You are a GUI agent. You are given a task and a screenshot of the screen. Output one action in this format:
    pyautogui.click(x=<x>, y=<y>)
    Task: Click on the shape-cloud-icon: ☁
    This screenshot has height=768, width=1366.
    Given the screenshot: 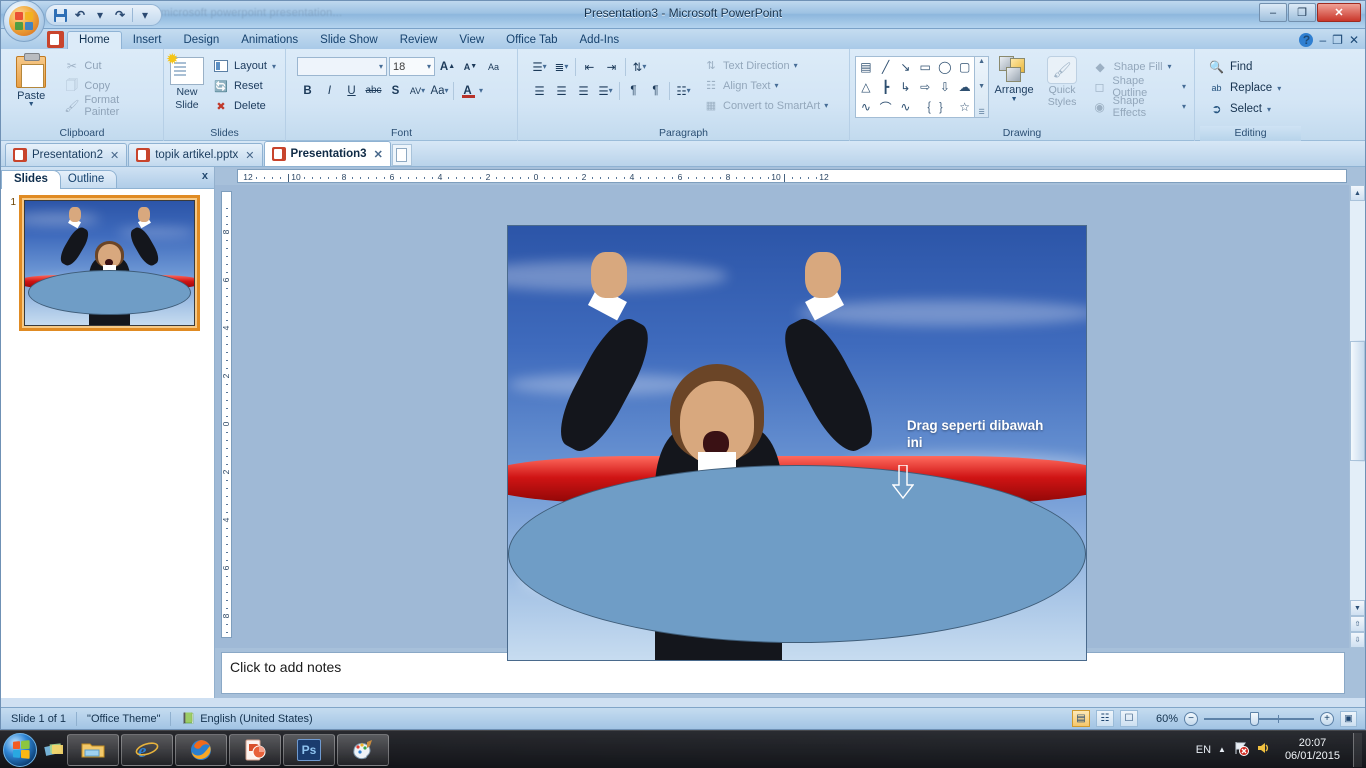 What is the action you would take?
    pyautogui.click(x=965, y=87)
    